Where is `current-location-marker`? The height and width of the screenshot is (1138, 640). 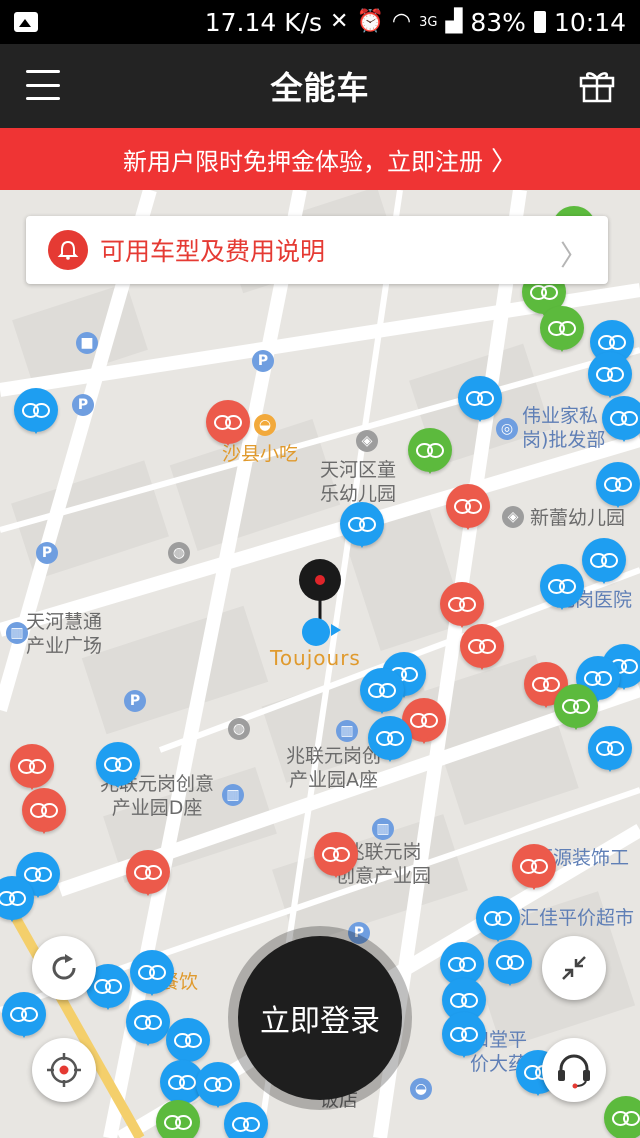 current-location-marker is located at coordinates (320, 603).